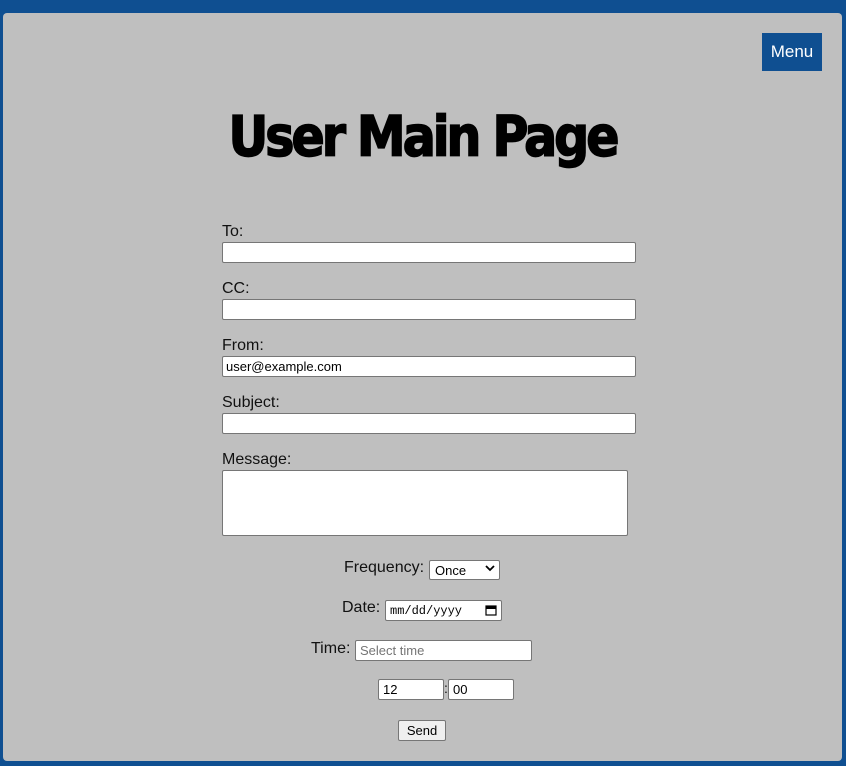 Image resolution: width=846 pixels, height=766 pixels. I want to click on frequency-selected-value: Once, so click(451, 570).